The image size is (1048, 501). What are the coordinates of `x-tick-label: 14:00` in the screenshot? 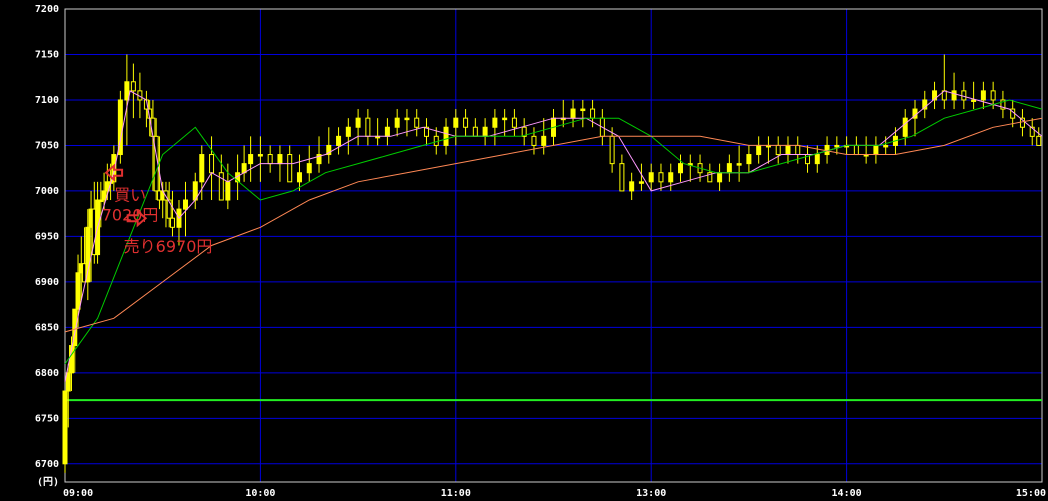 It's located at (847, 493).